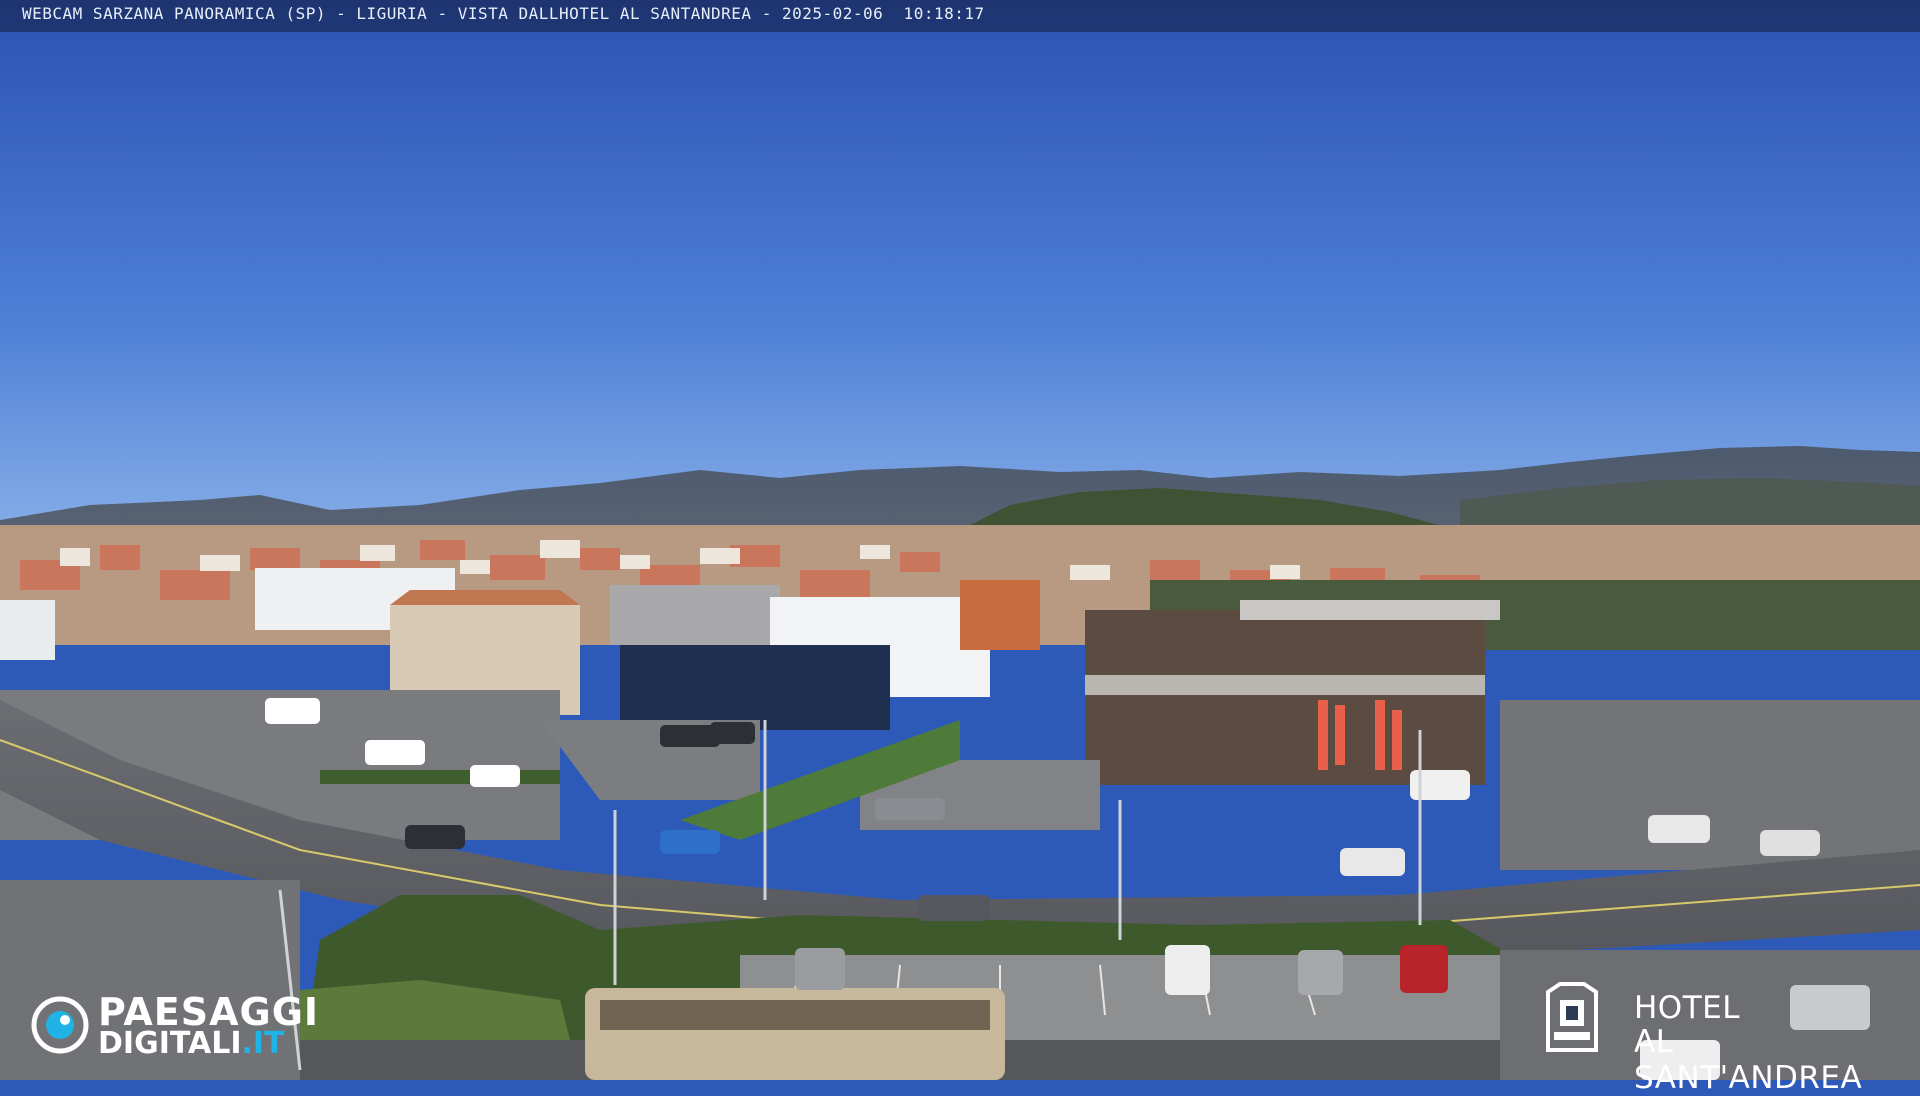 This screenshot has height=1096, width=1920. I want to click on paesaggi-digitali-logo: PAESAGGI DIGITALI.IT, so click(185, 1025).